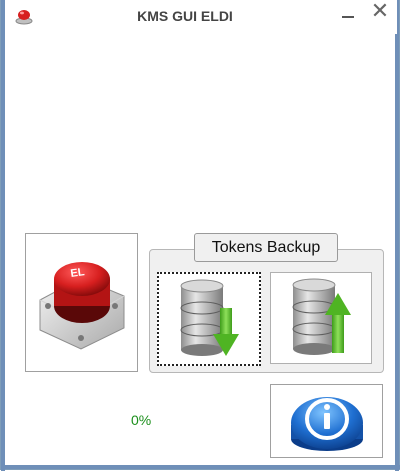 This screenshot has width=400, height=471. I want to click on close-button: ✕, so click(380, 12).